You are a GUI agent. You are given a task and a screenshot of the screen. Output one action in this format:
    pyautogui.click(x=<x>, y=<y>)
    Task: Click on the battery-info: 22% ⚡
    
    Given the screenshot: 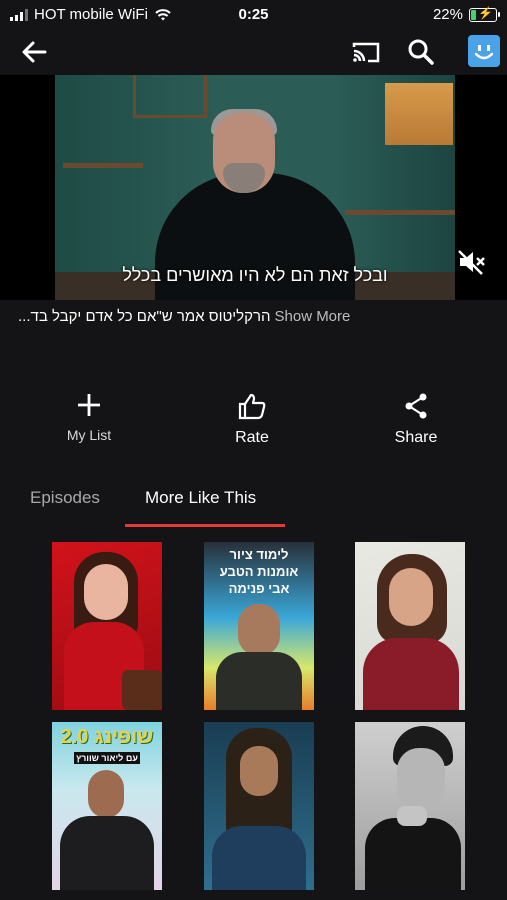 What is the action you would take?
    pyautogui.click(x=466, y=14)
    